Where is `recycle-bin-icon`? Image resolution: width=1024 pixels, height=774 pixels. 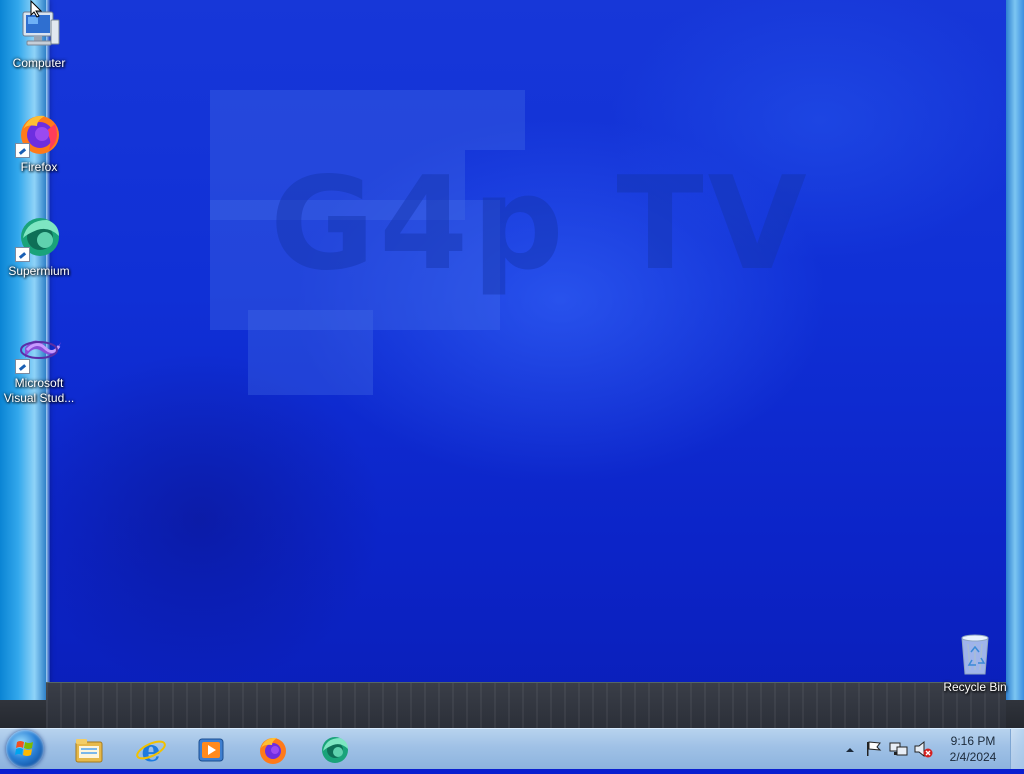
recycle-bin-icon is located at coordinates (975, 654).